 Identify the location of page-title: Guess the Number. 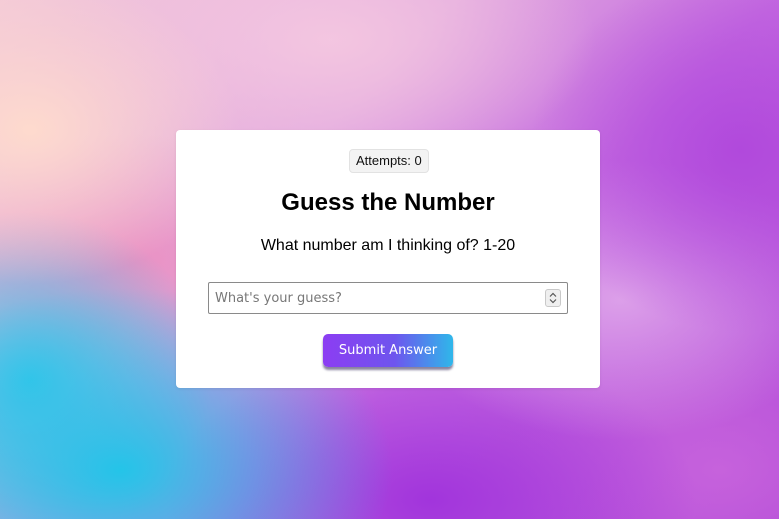
(388, 202).